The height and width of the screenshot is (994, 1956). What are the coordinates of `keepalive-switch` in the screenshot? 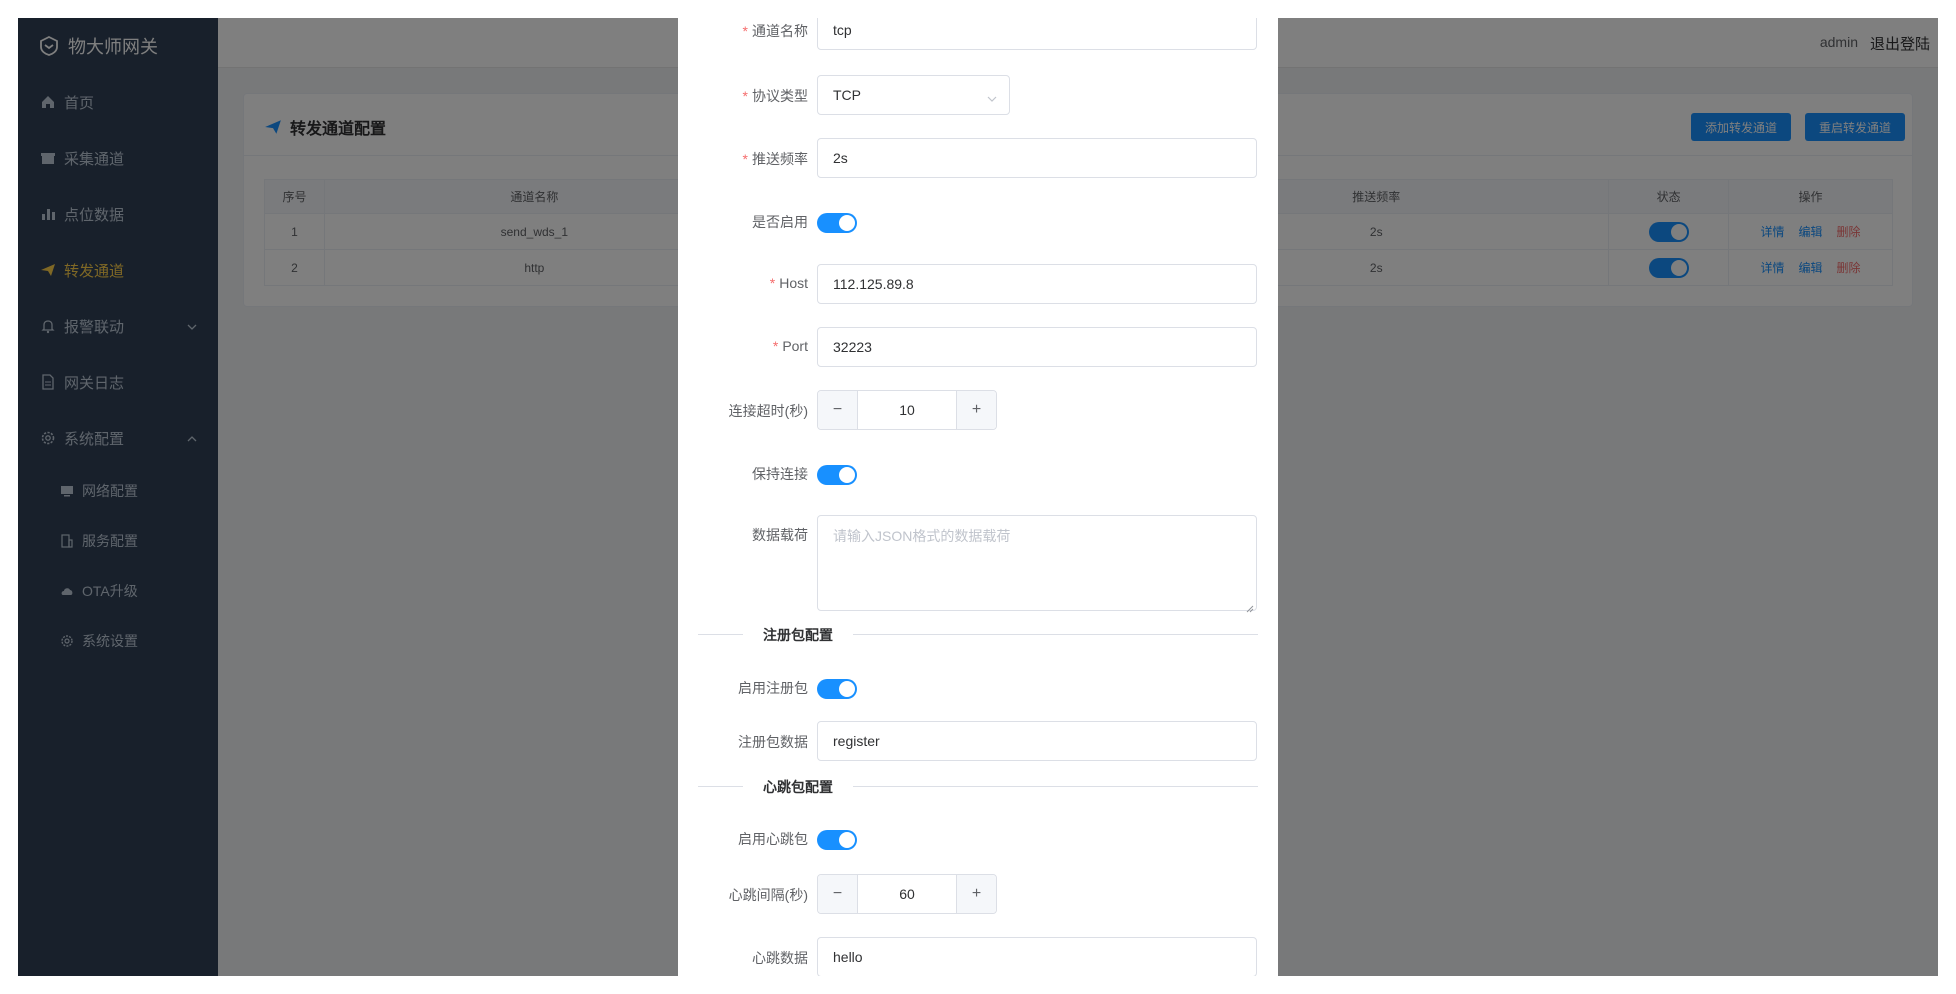 It's located at (837, 475).